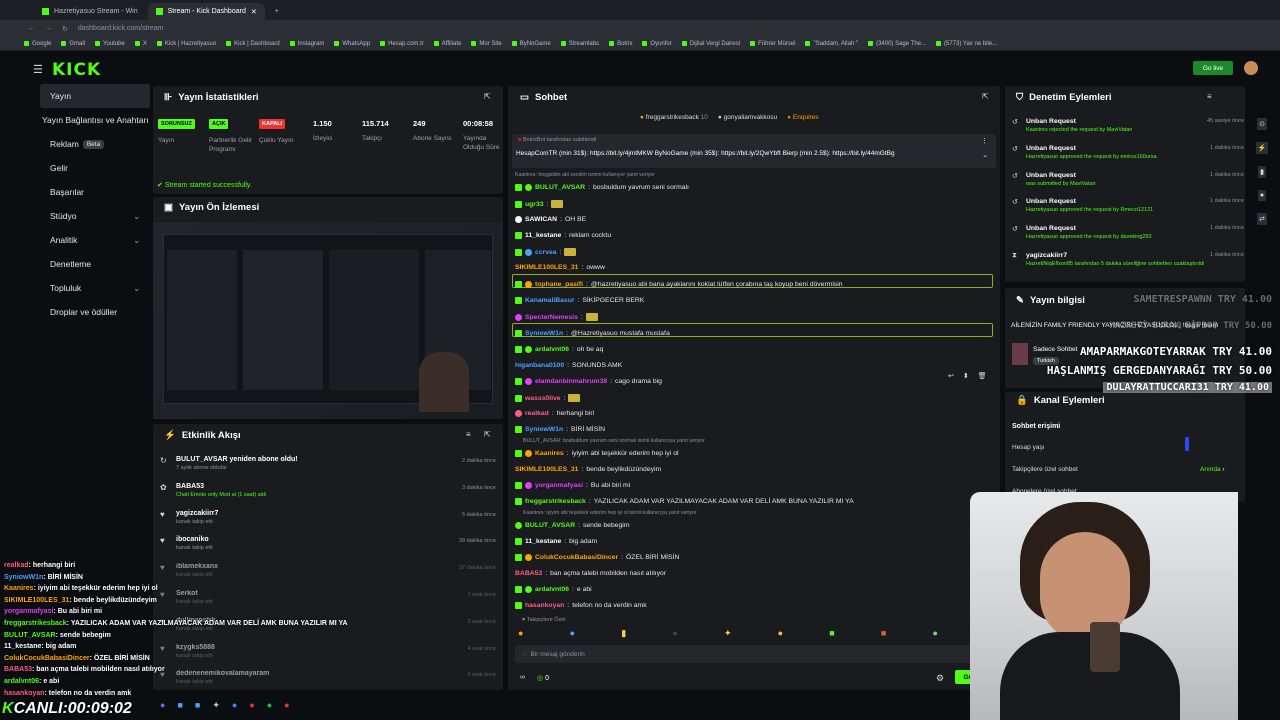  What do you see at coordinates (657, 44) in the screenshot?
I see `bookmark-item: Oyunfor` at bounding box center [657, 44].